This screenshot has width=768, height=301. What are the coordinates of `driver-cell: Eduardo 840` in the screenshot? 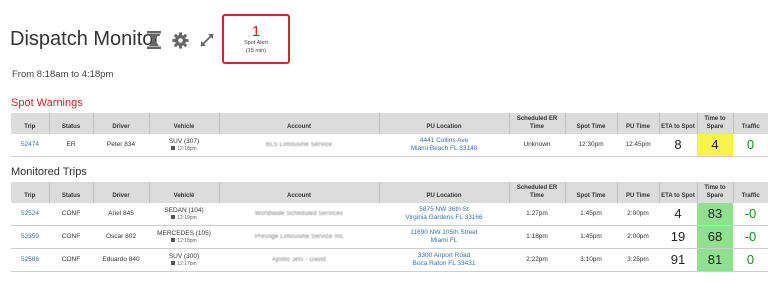 It's located at (121, 260).